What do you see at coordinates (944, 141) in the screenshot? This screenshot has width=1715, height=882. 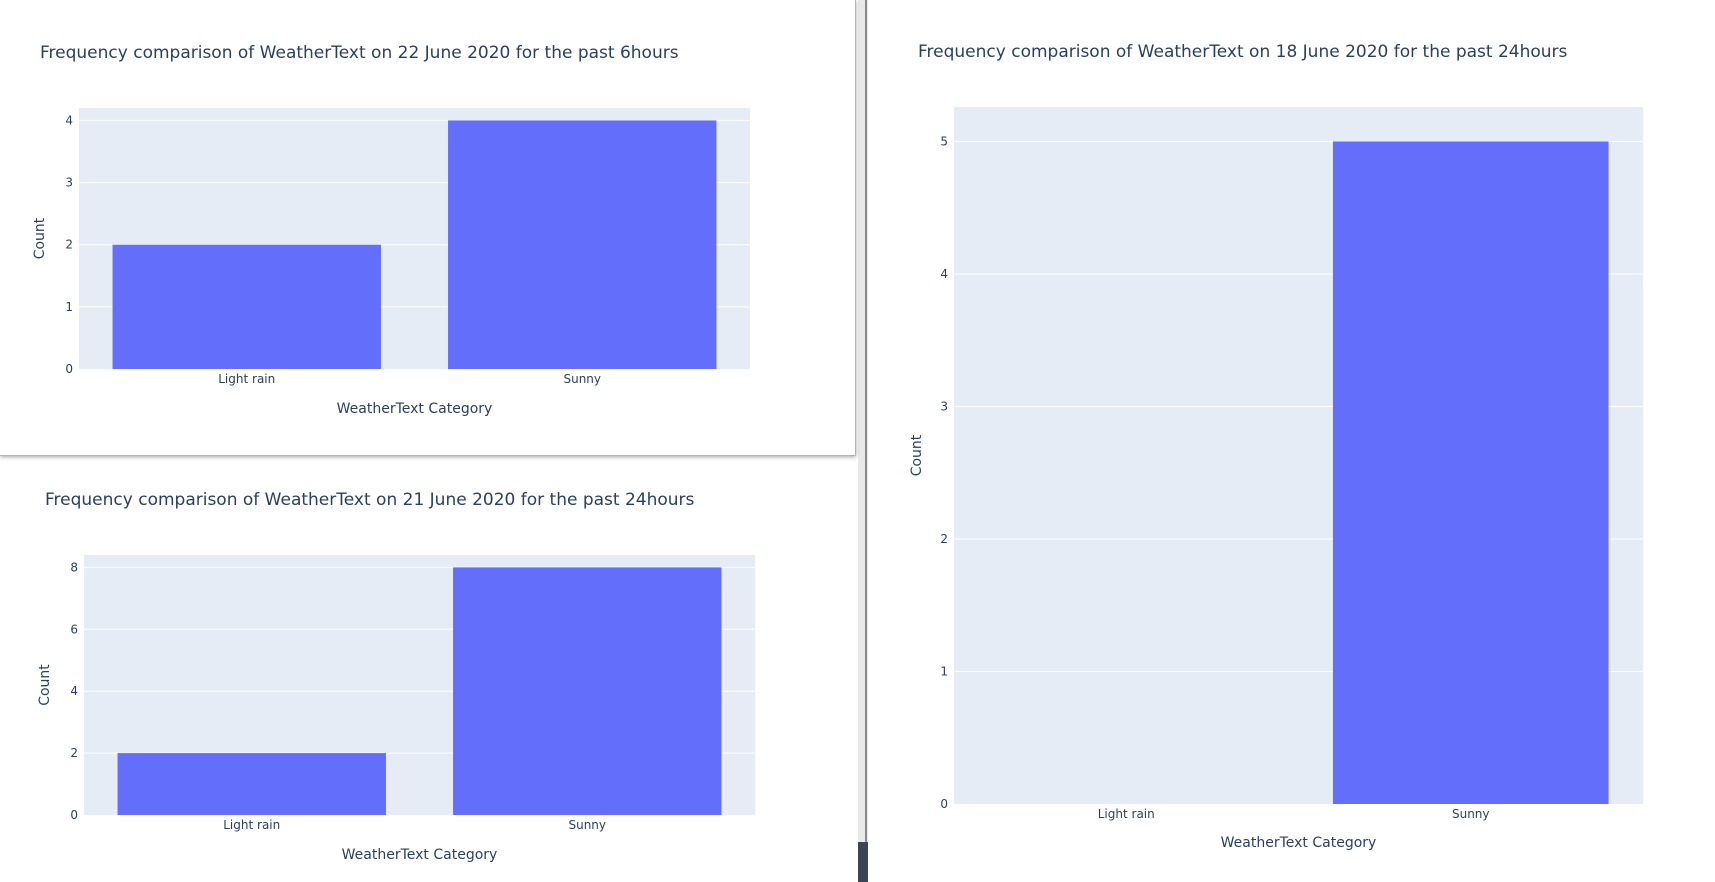 I see `y-tick-label: 5` at bounding box center [944, 141].